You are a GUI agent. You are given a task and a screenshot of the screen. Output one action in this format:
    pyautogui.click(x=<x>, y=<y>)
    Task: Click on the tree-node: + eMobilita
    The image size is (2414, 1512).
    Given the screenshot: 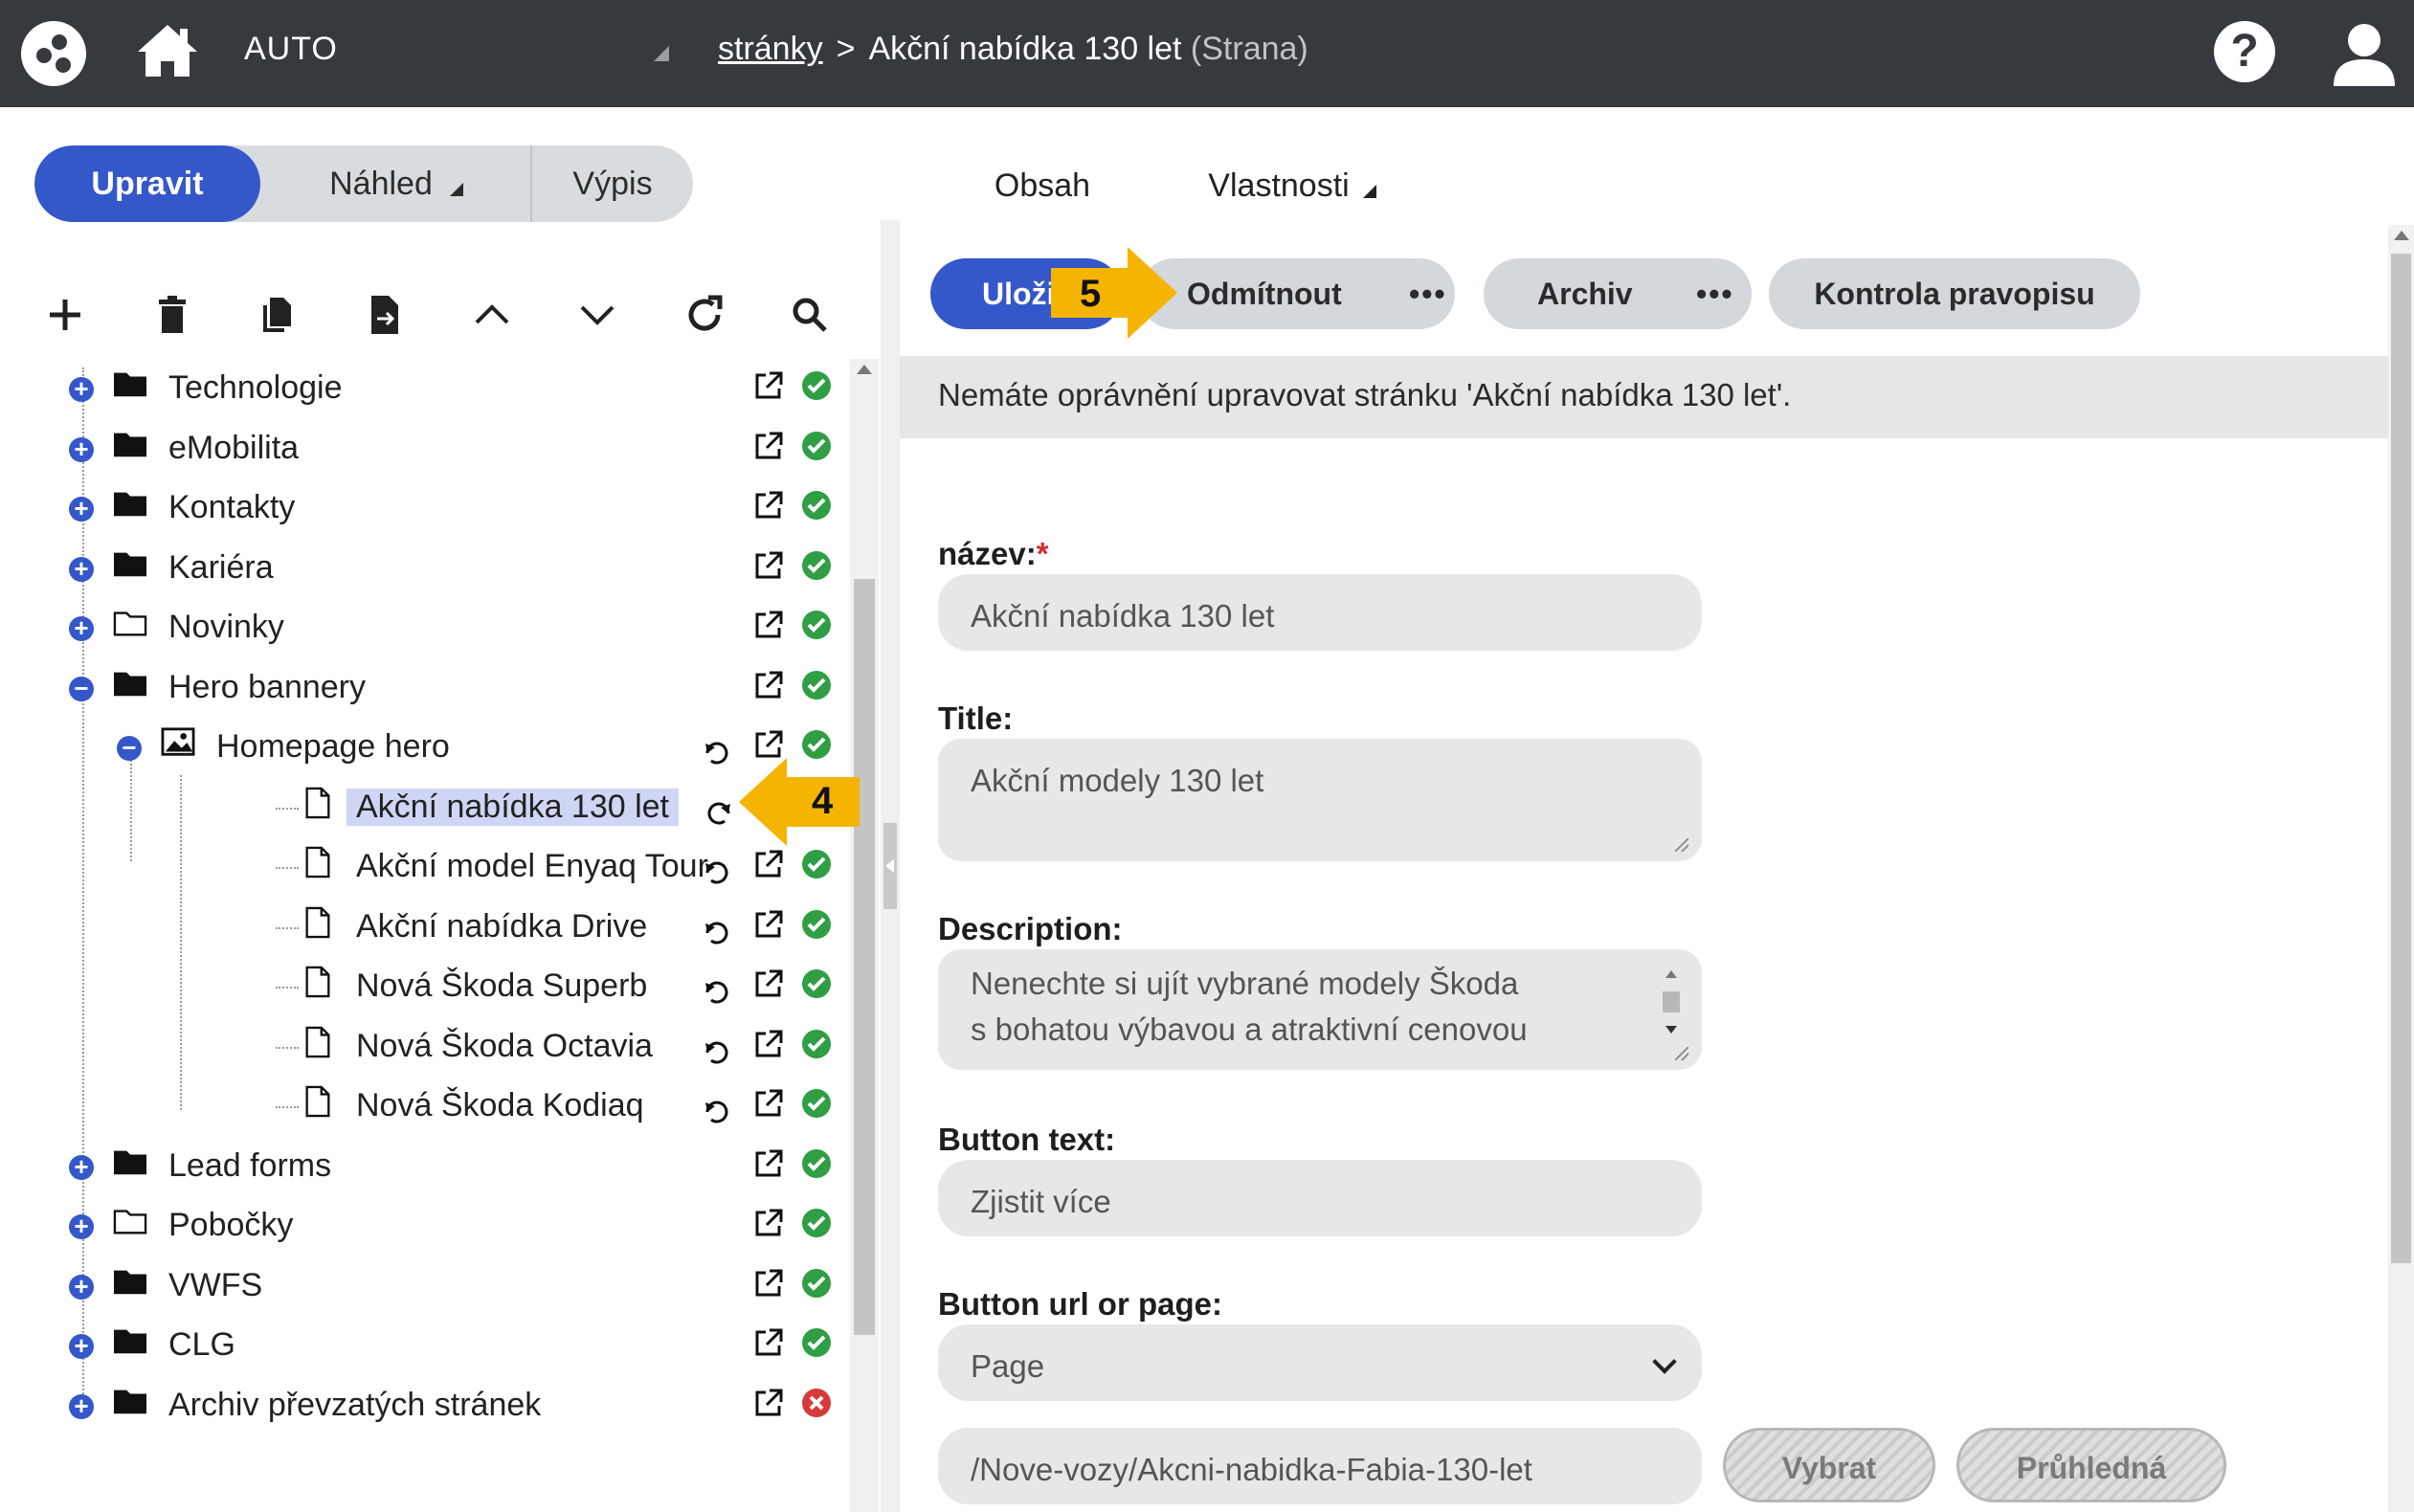 What is the action you would take?
    pyautogui.click(x=421, y=449)
    